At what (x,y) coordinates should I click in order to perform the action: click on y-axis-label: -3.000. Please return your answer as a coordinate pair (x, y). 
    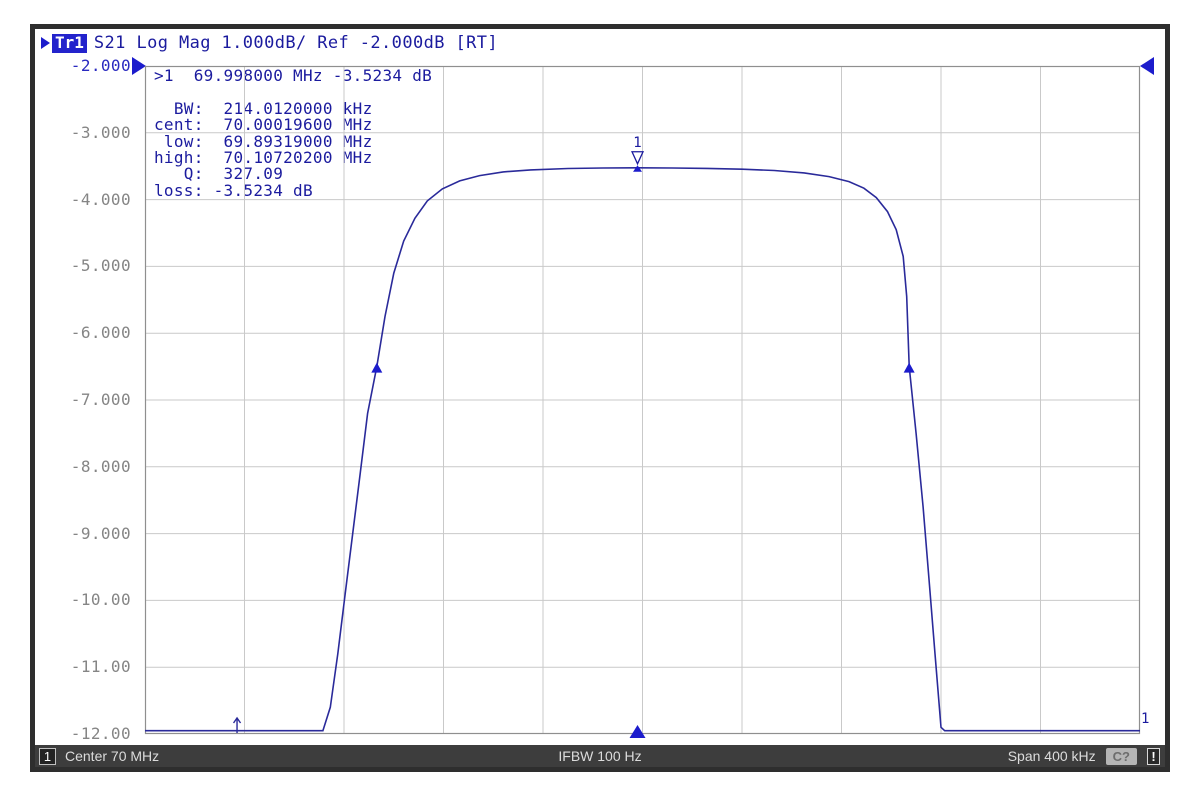
    Looking at the image, I should click on (100, 132).